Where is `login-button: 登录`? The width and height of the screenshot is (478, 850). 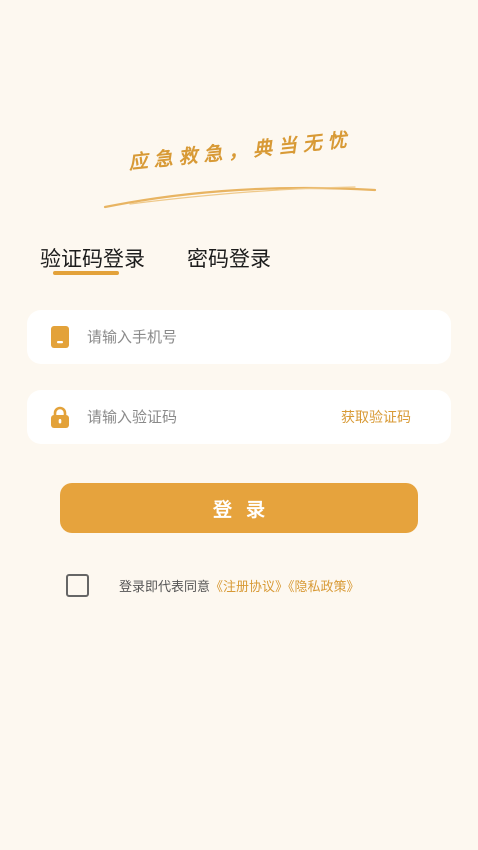
login-button: 登录 is located at coordinates (239, 508).